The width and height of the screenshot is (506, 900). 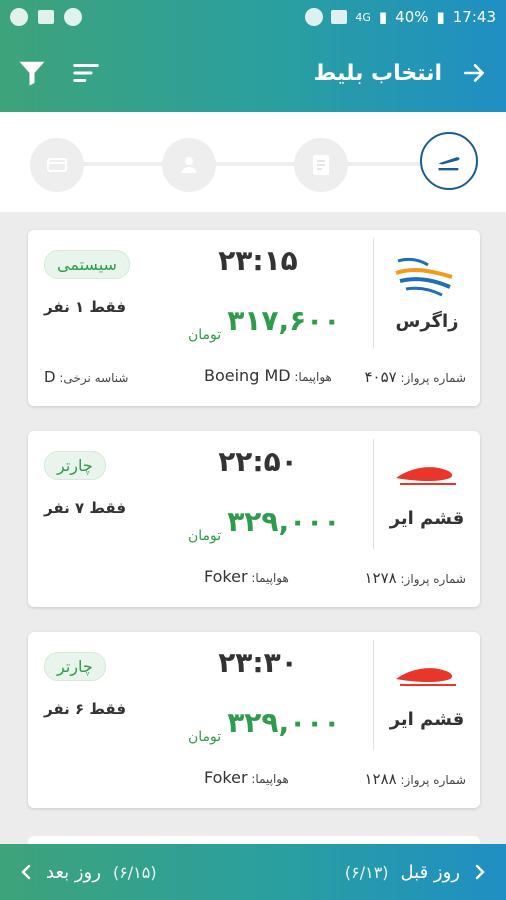 I want to click on flight-number: شماره پرواز: ۱۲۸۸, so click(x=415, y=779).